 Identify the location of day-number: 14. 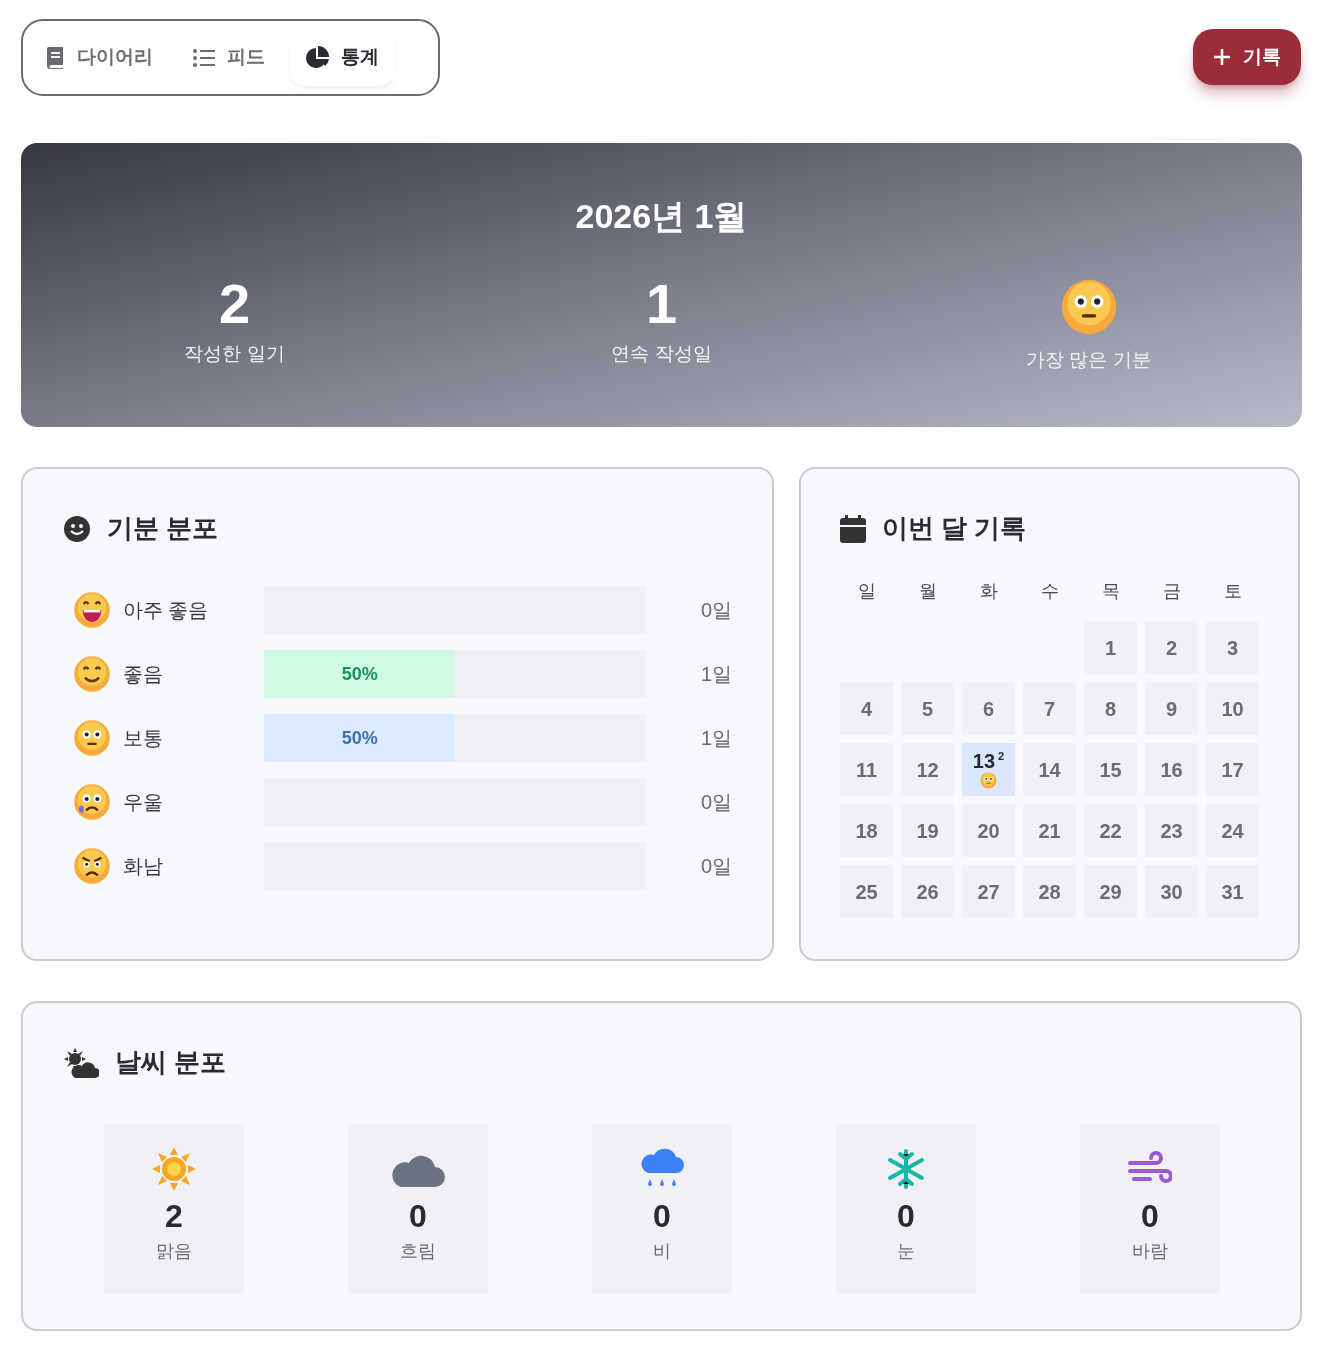
(1049, 769).